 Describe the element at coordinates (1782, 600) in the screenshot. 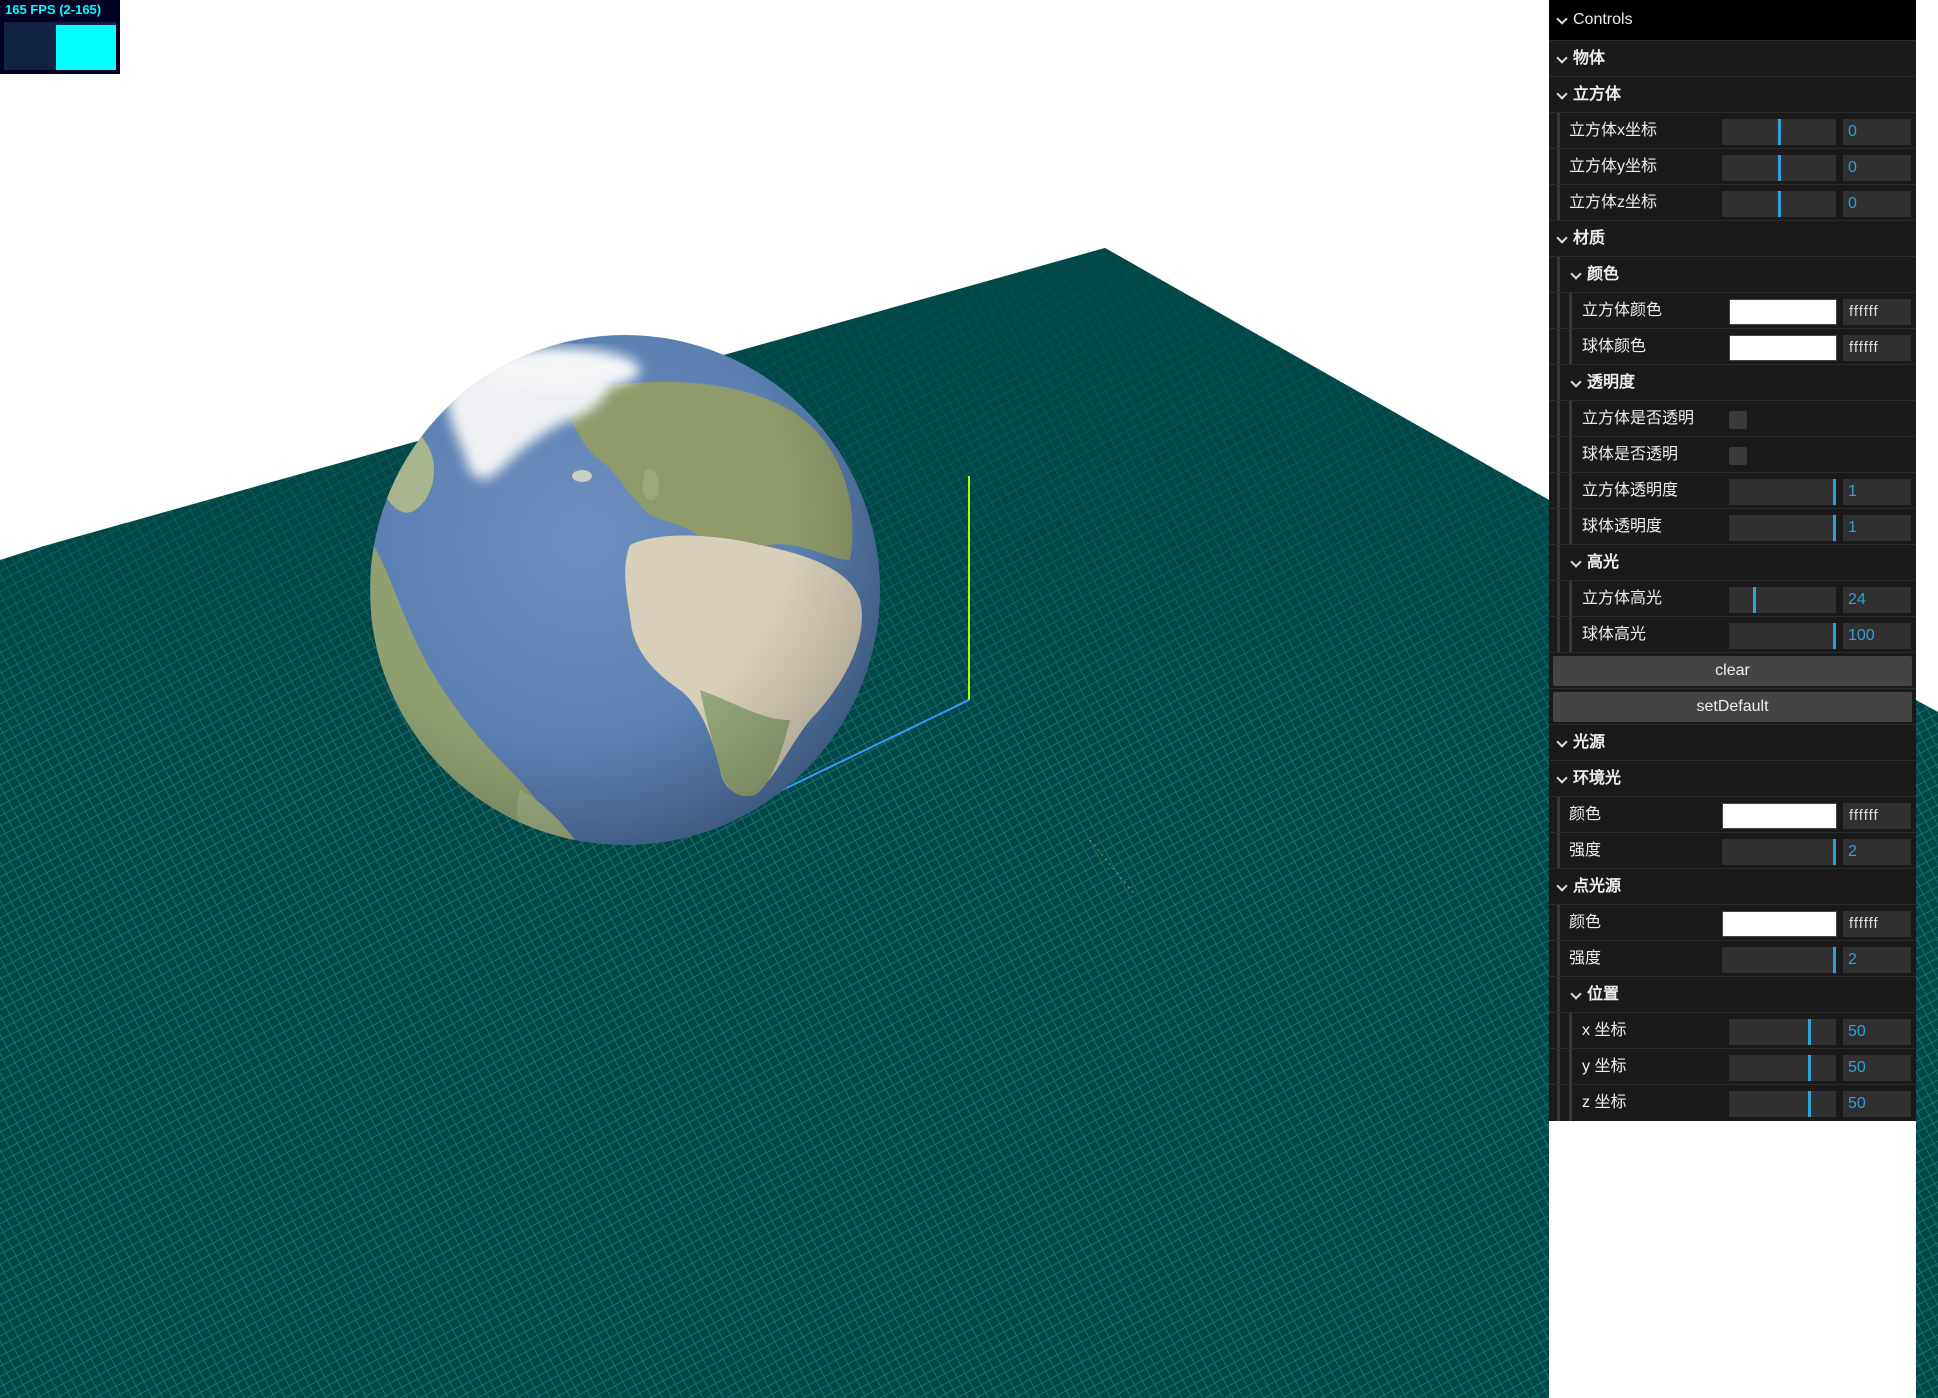

I see `cube-shininess-slider` at that location.